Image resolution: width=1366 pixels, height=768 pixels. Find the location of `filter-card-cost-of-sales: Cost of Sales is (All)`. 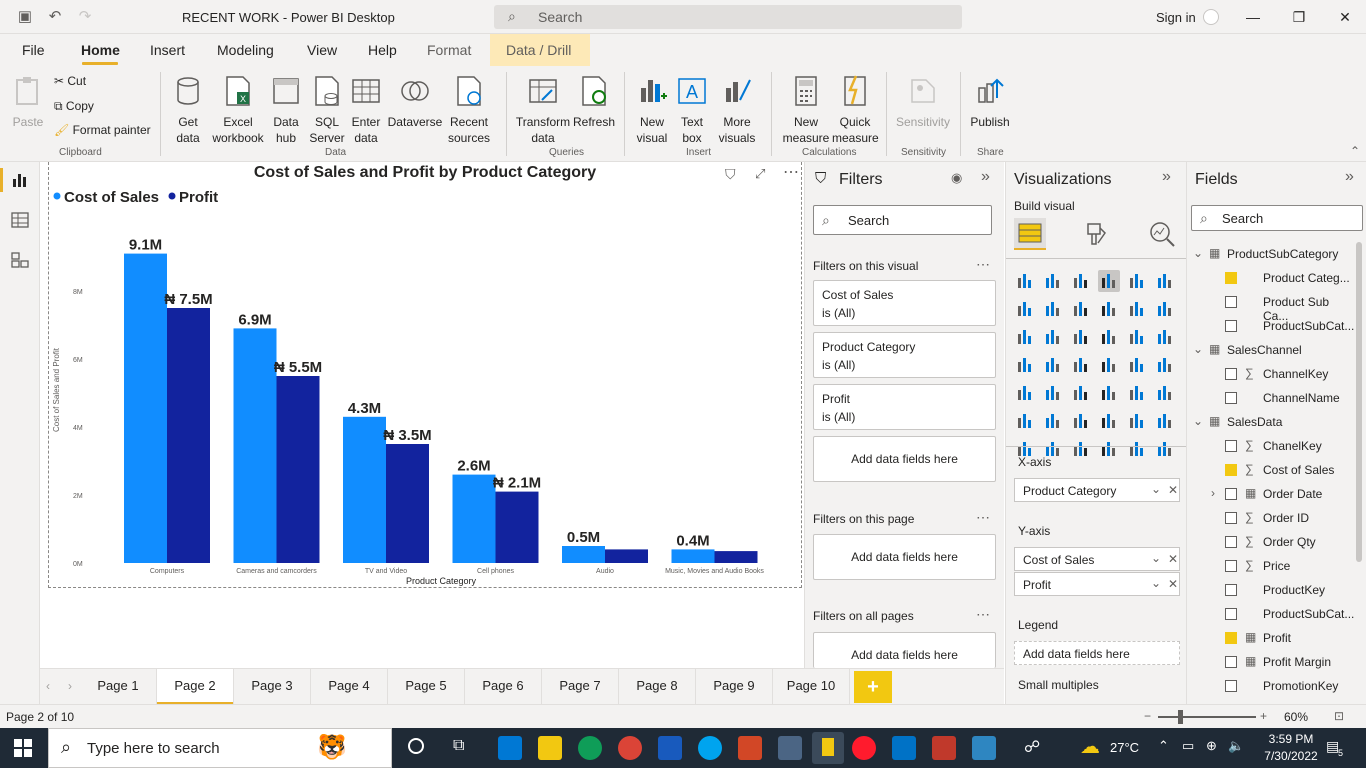

filter-card-cost-of-sales: Cost of Sales is (All) is located at coordinates (904, 303).